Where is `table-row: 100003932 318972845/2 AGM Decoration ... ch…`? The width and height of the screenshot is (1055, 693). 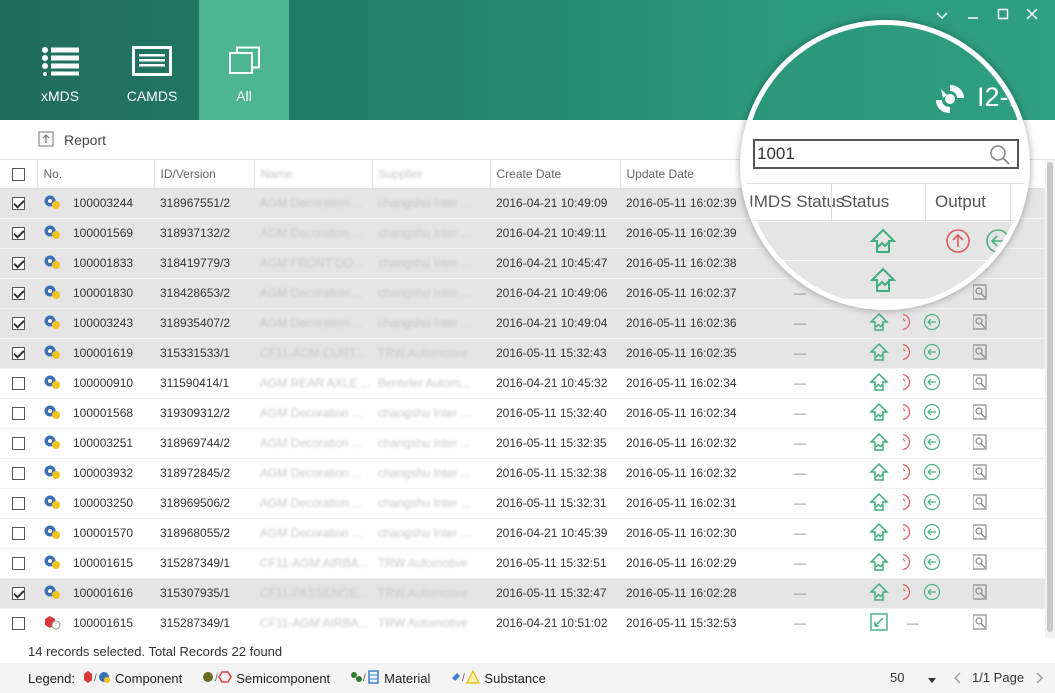 table-row: 100003932 318972845/2 AGM Decoration ... ch… is located at coordinates (522, 473).